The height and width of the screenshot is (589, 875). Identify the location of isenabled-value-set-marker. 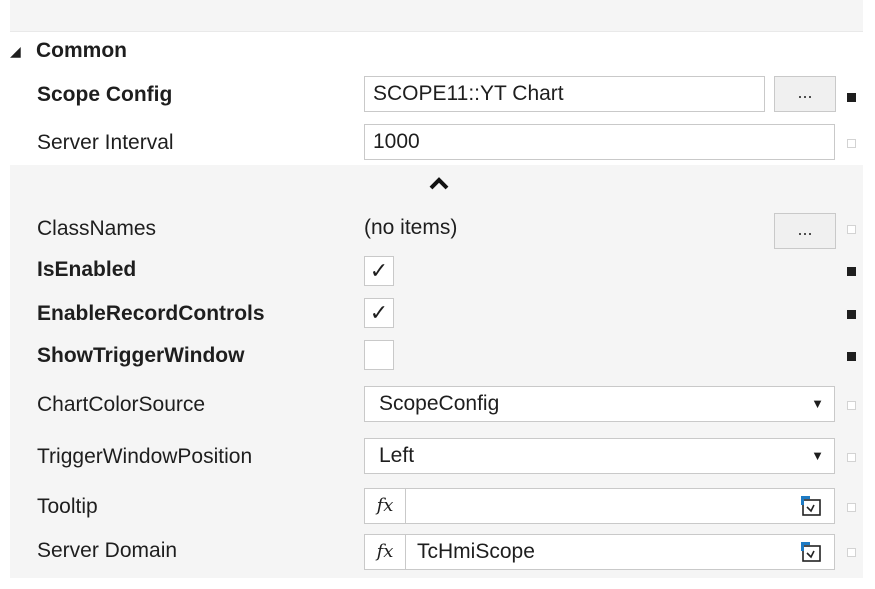
(851, 271).